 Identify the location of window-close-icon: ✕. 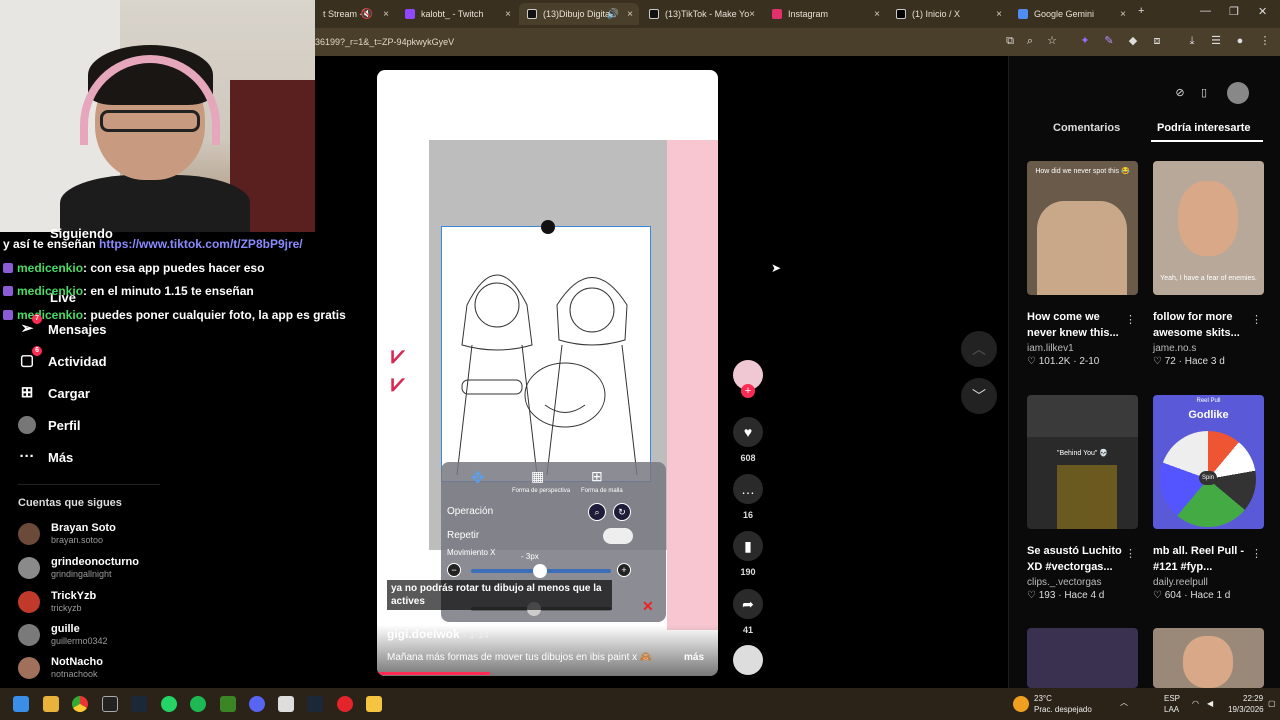
(1262, 11).